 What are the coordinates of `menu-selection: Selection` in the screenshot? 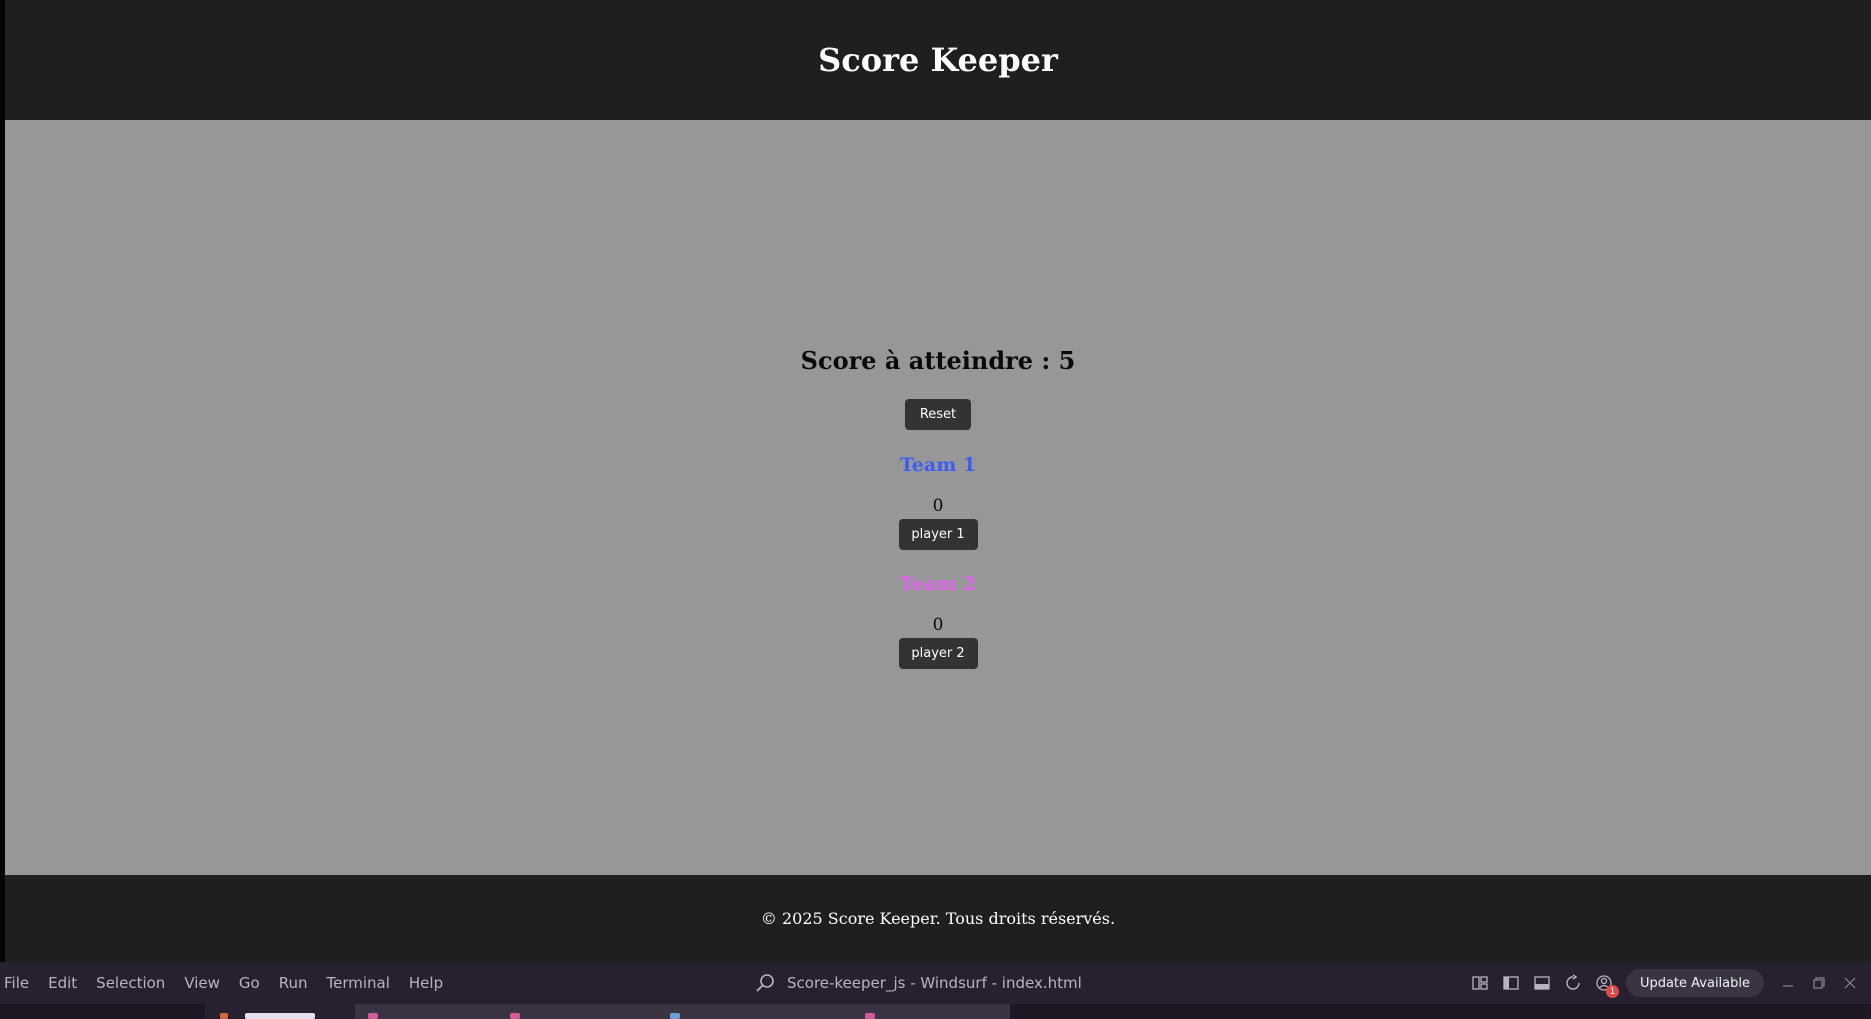 It's located at (135, 983).